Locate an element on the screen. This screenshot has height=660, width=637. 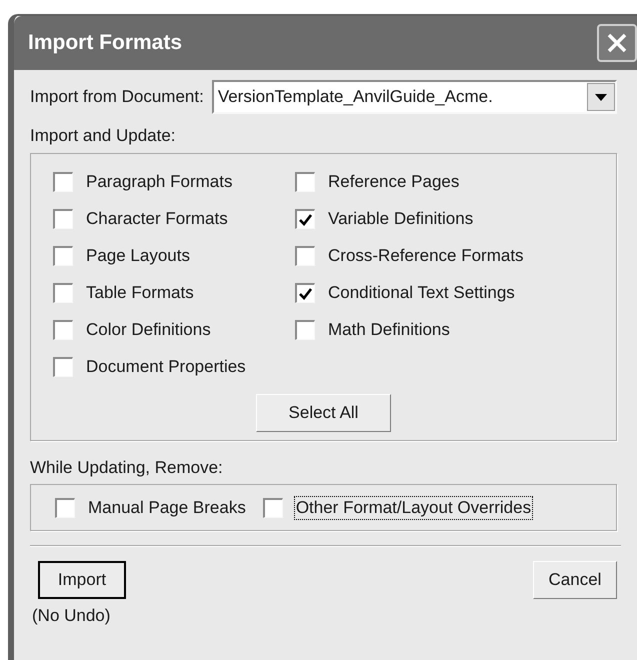
checkbox-label: Document Properties is located at coordinates (166, 367).